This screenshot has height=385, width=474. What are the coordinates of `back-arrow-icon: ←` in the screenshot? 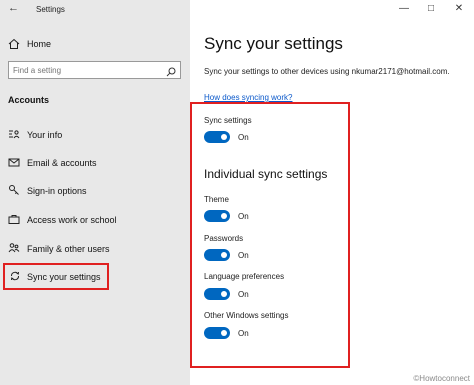 It's located at (13, 8).